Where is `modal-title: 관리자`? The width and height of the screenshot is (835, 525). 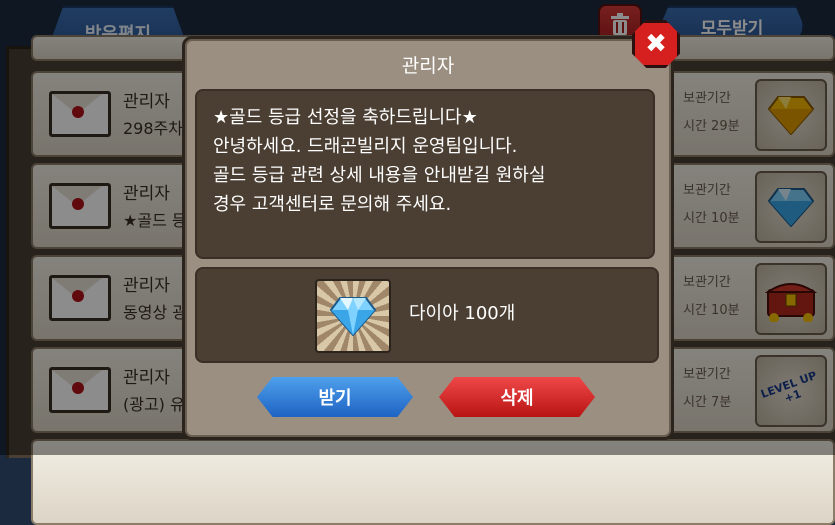
modal-title: 관리자 is located at coordinates (428, 65).